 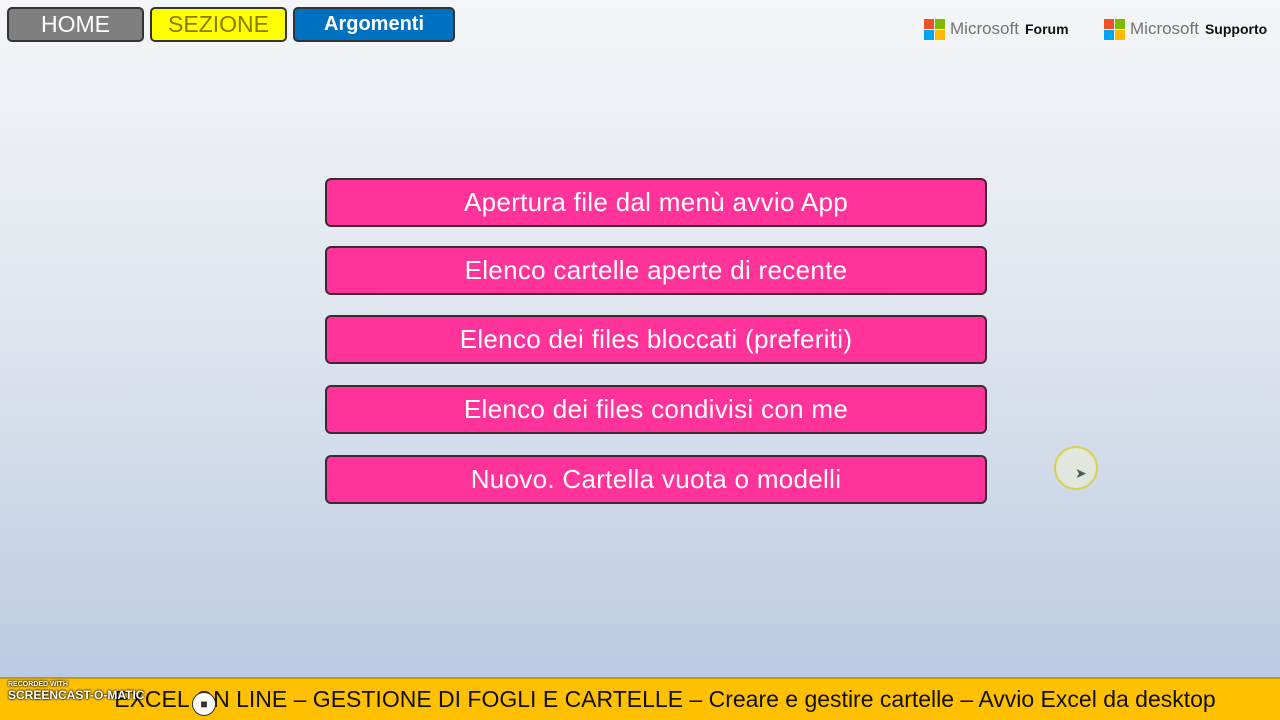 I want to click on camera-icon: ■, so click(x=204, y=704).